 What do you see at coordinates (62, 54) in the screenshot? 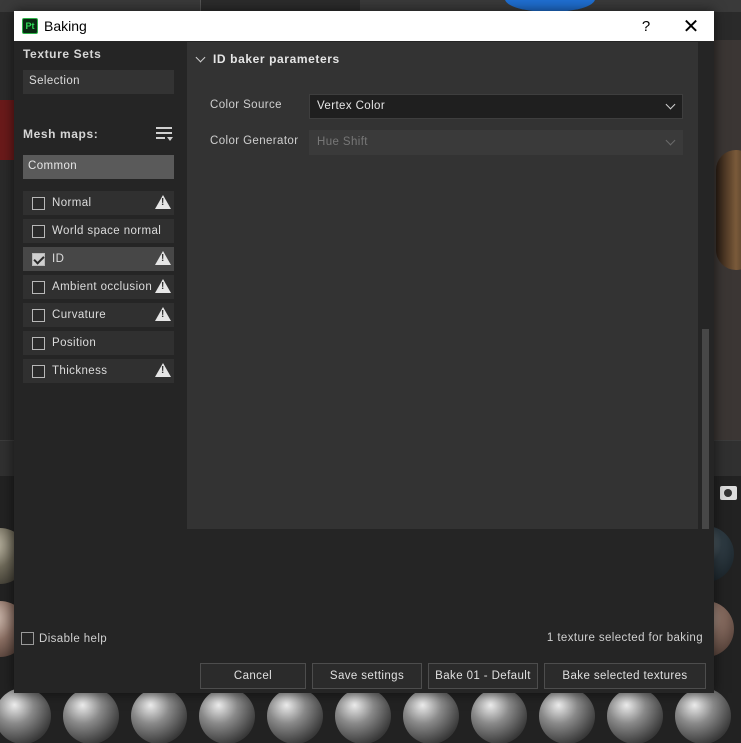
I see `texture-sets-title: Texture Sets` at bounding box center [62, 54].